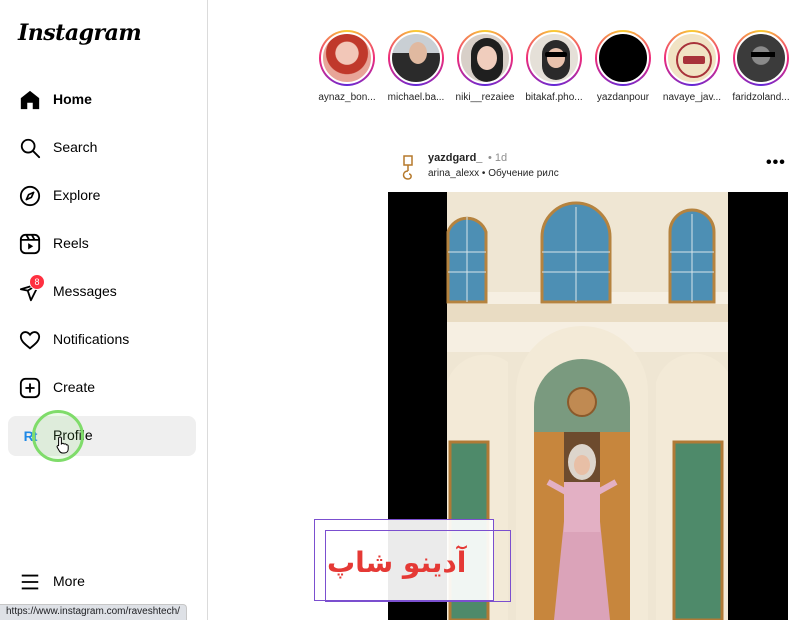 This screenshot has width=810, height=620. I want to click on sidebar-item-label: Notifications, so click(91, 339).